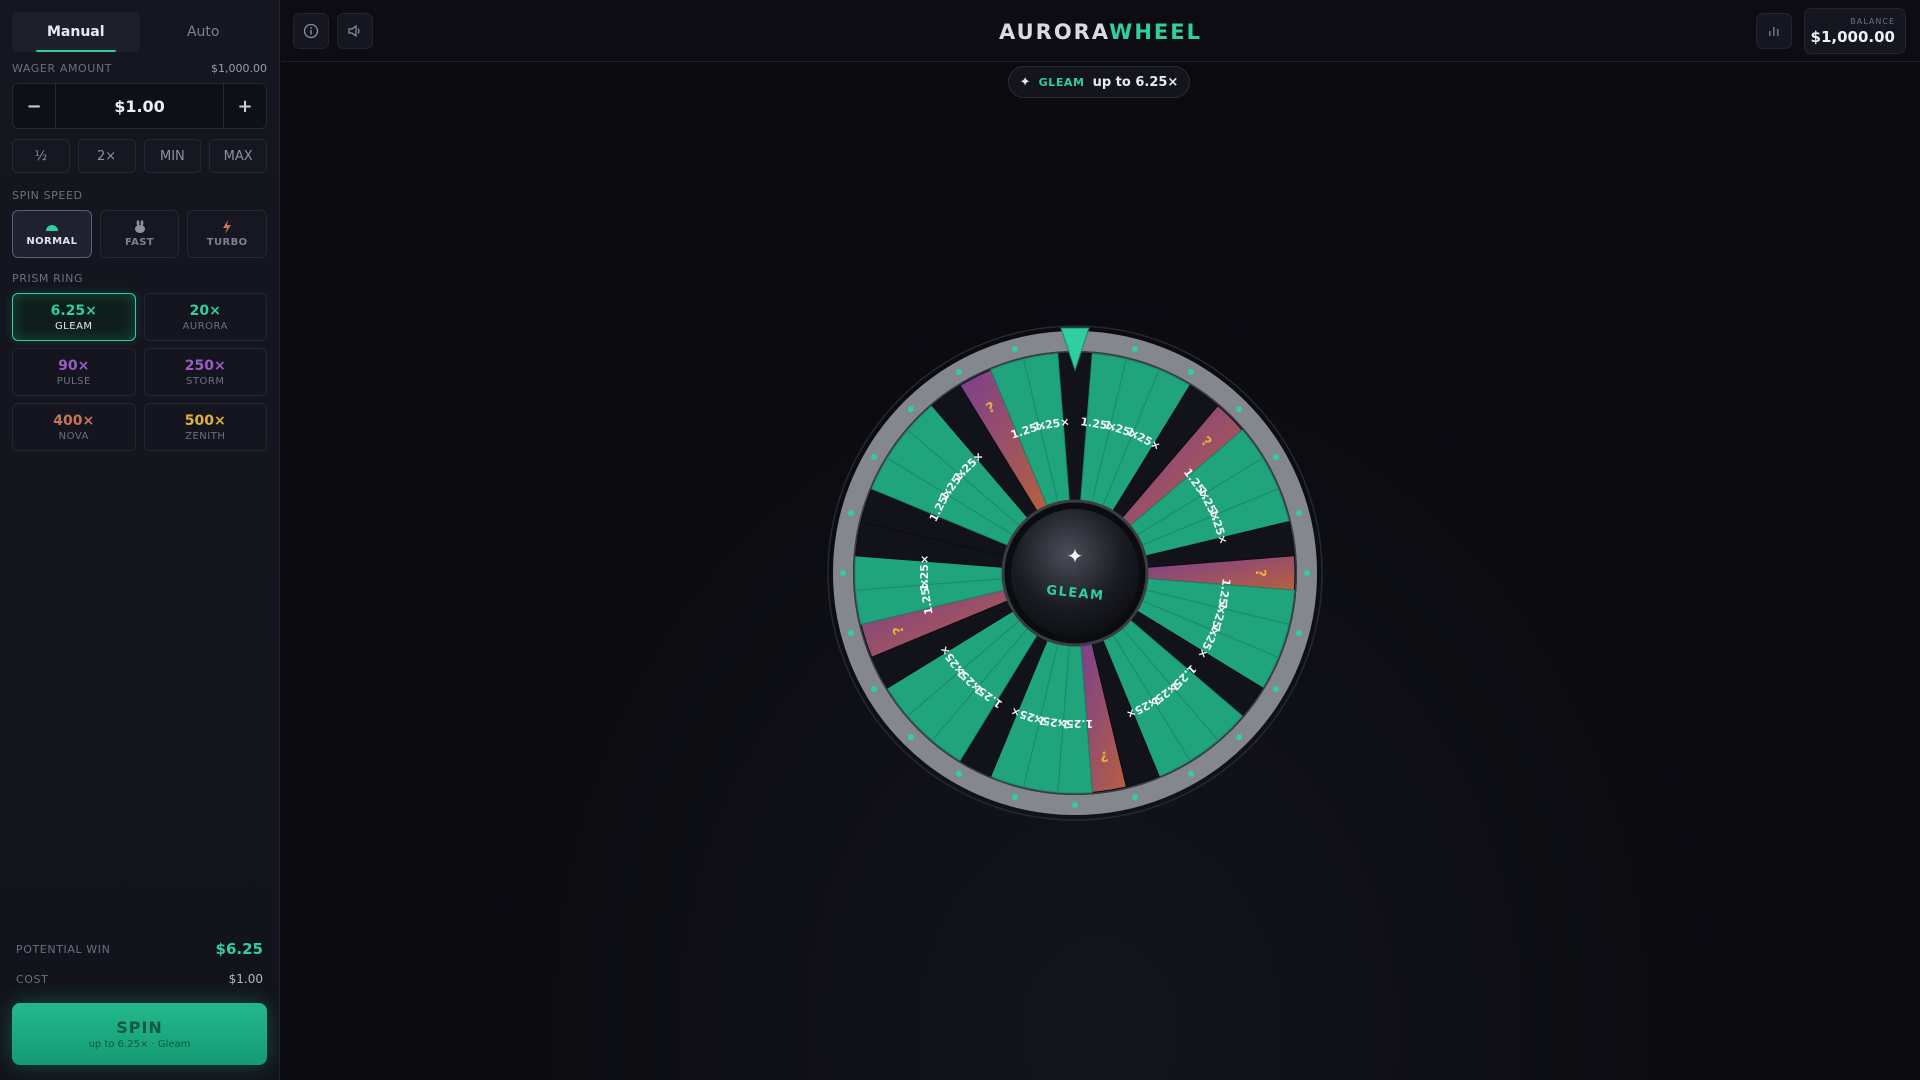 The height and width of the screenshot is (1080, 1920). I want to click on ring-aurora-name: AURORA, so click(205, 326).